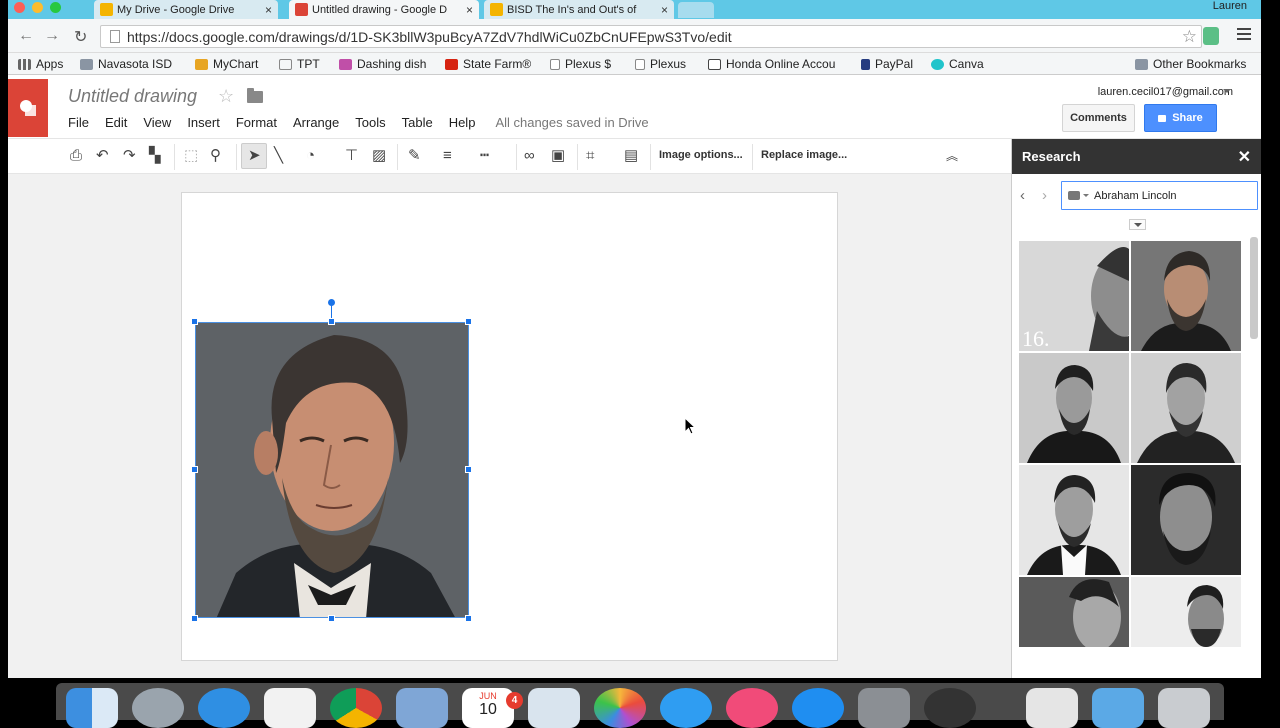 The width and height of the screenshot is (1280, 728). What do you see at coordinates (132, 96) in the screenshot?
I see `document-title: Untitled drawing` at bounding box center [132, 96].